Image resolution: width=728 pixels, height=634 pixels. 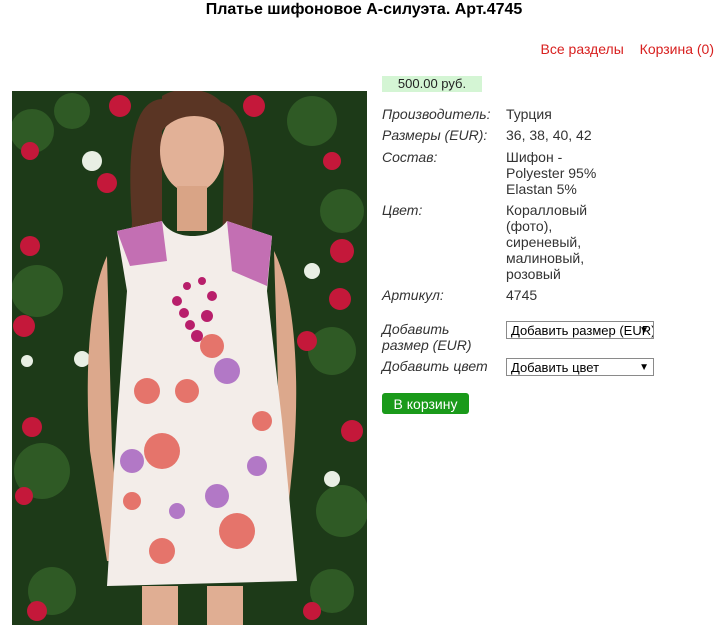 What do you see at coordinates (427, 345) in the screenshot?
I see `add-size-label-line: размер (EUR)` at bounding box center [427, 345].